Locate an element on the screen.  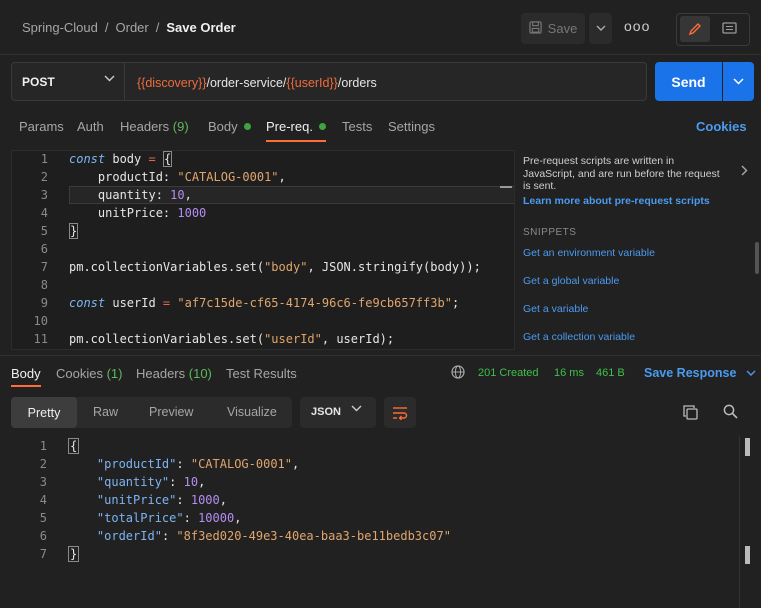
globe-icon is located at coordinates (458, 372).